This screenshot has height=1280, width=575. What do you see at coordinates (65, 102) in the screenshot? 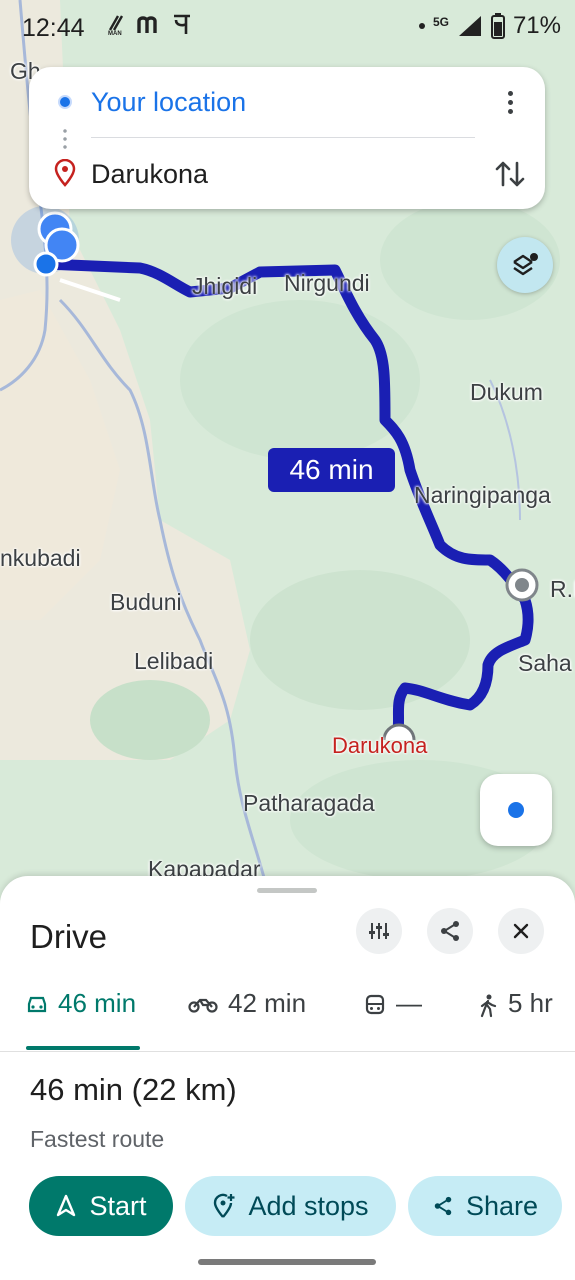
I see `origin-dot-icon` at bounding box center [65, 102].